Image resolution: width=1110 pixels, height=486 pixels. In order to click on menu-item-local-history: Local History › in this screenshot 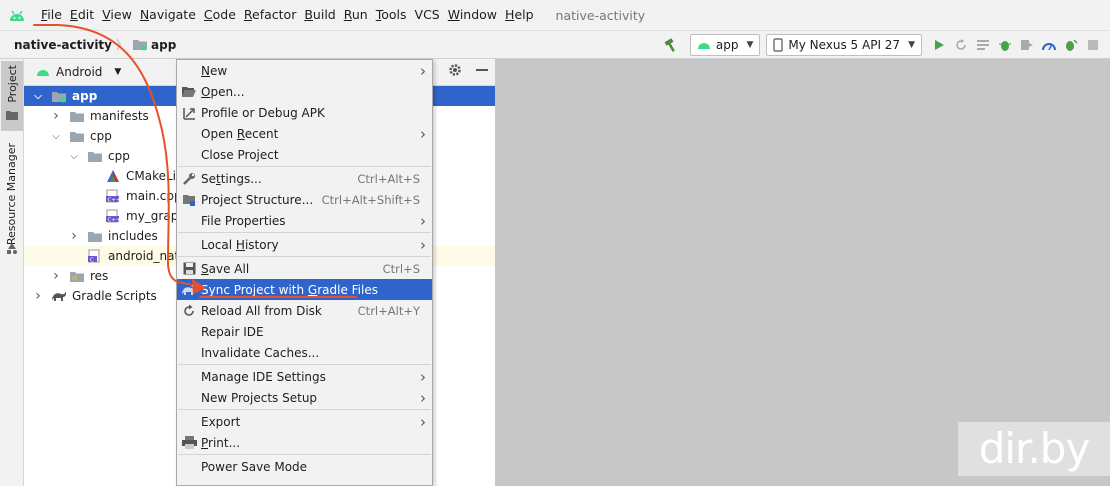, I will do `click(304, 244)`.